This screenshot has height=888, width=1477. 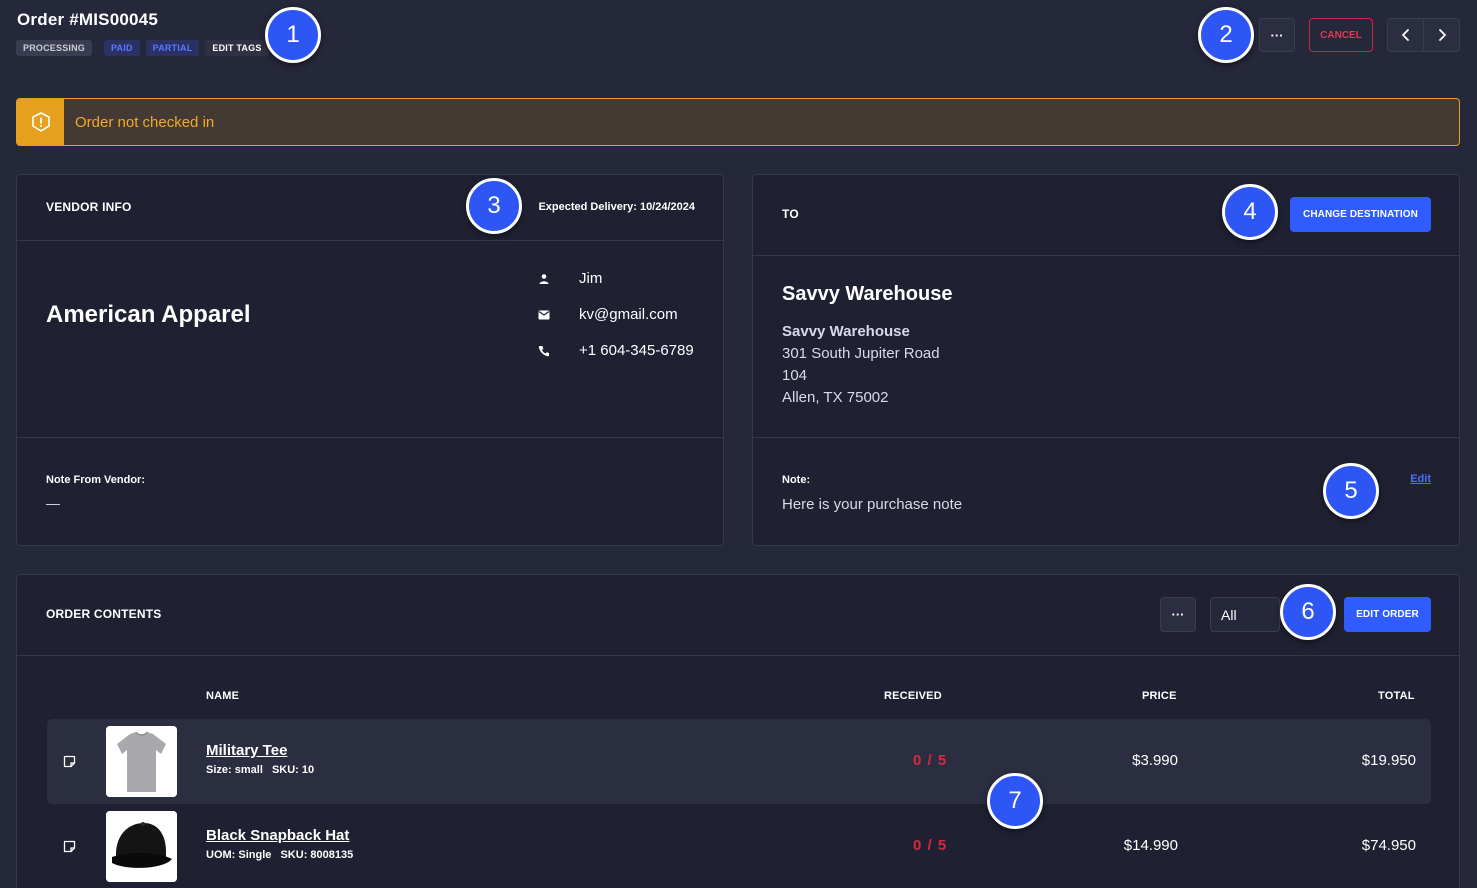 What do you see at coordinates (40, 122) in the screenshot?
I see `warning-icon` at bounding box center [40, 122].